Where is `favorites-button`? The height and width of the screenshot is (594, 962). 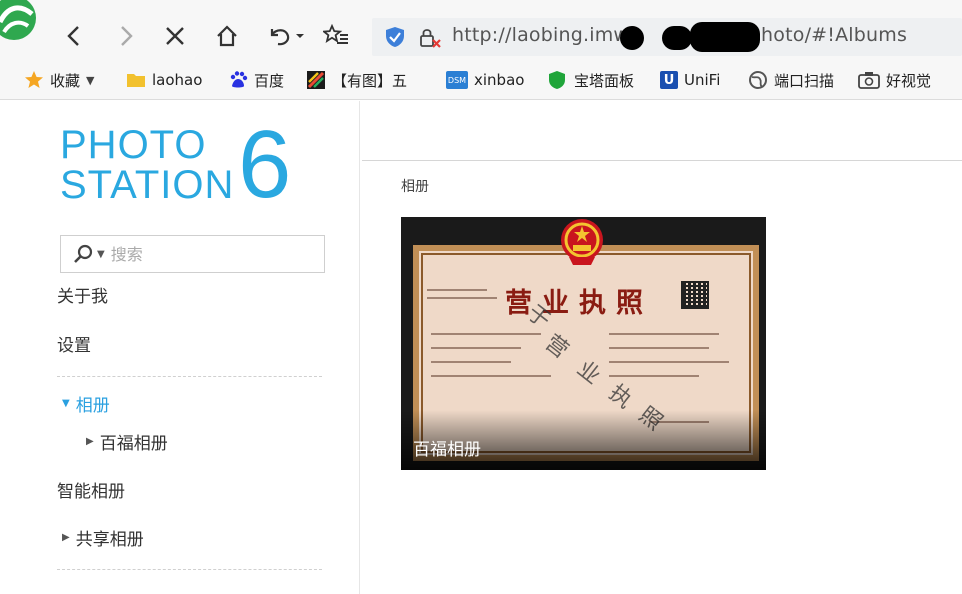
favorites-button is located at coordinates (336, 36).